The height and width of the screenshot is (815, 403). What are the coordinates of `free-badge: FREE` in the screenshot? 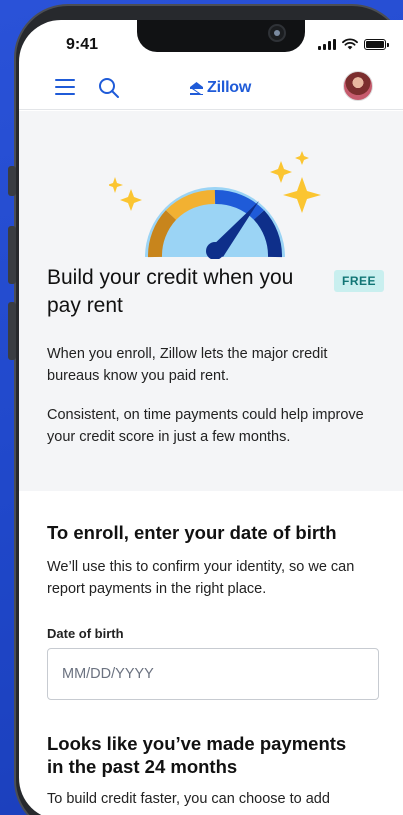 It's located at (359, 281).